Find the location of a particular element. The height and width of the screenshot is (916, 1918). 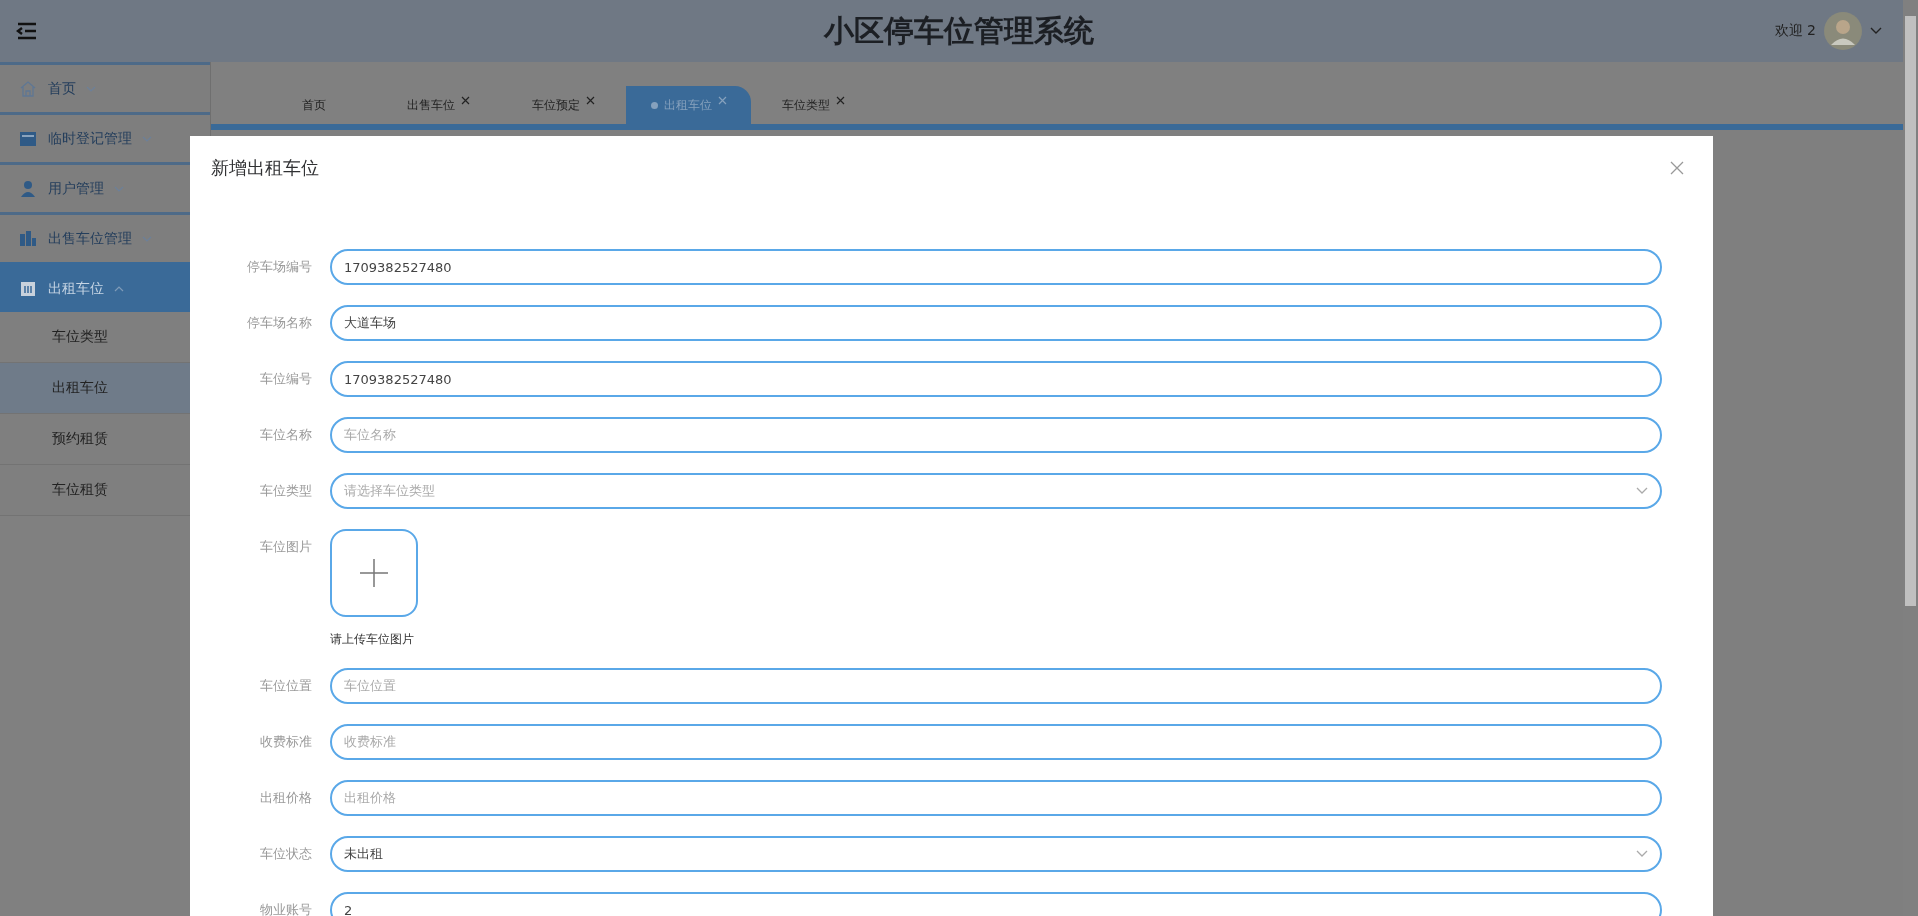

plus-icon is located at coordinates (374, 573).